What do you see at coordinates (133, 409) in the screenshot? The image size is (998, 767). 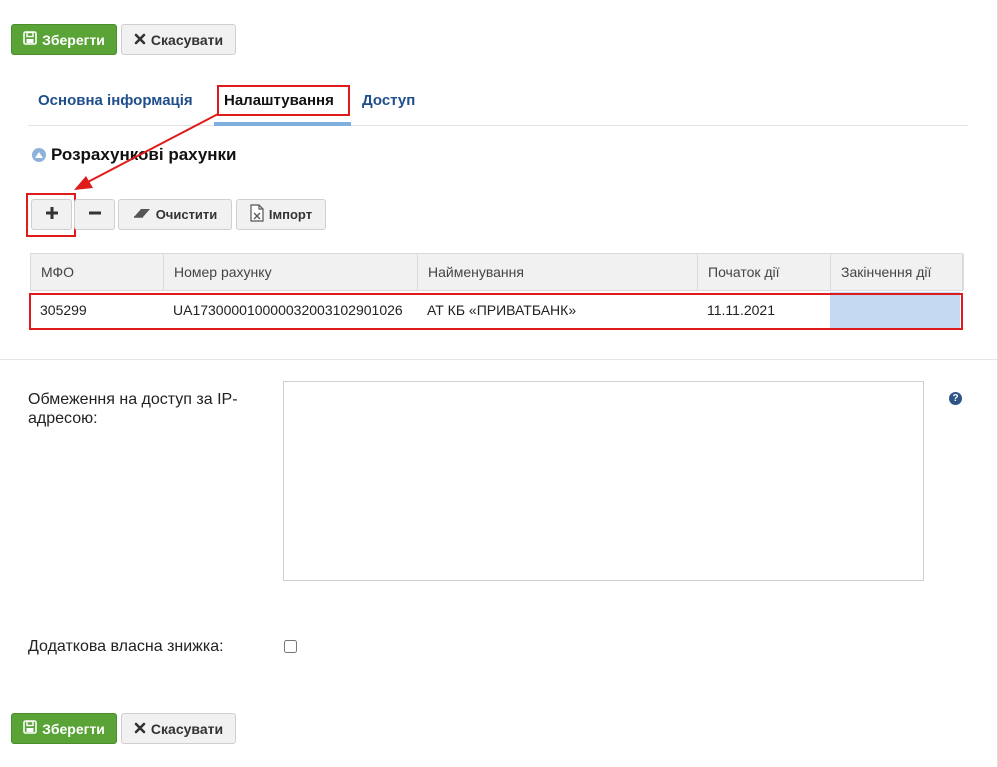 I see `ip-restriction-label: Обмеження на доступ за IP-адресою:` at bounding box center [133, 409].